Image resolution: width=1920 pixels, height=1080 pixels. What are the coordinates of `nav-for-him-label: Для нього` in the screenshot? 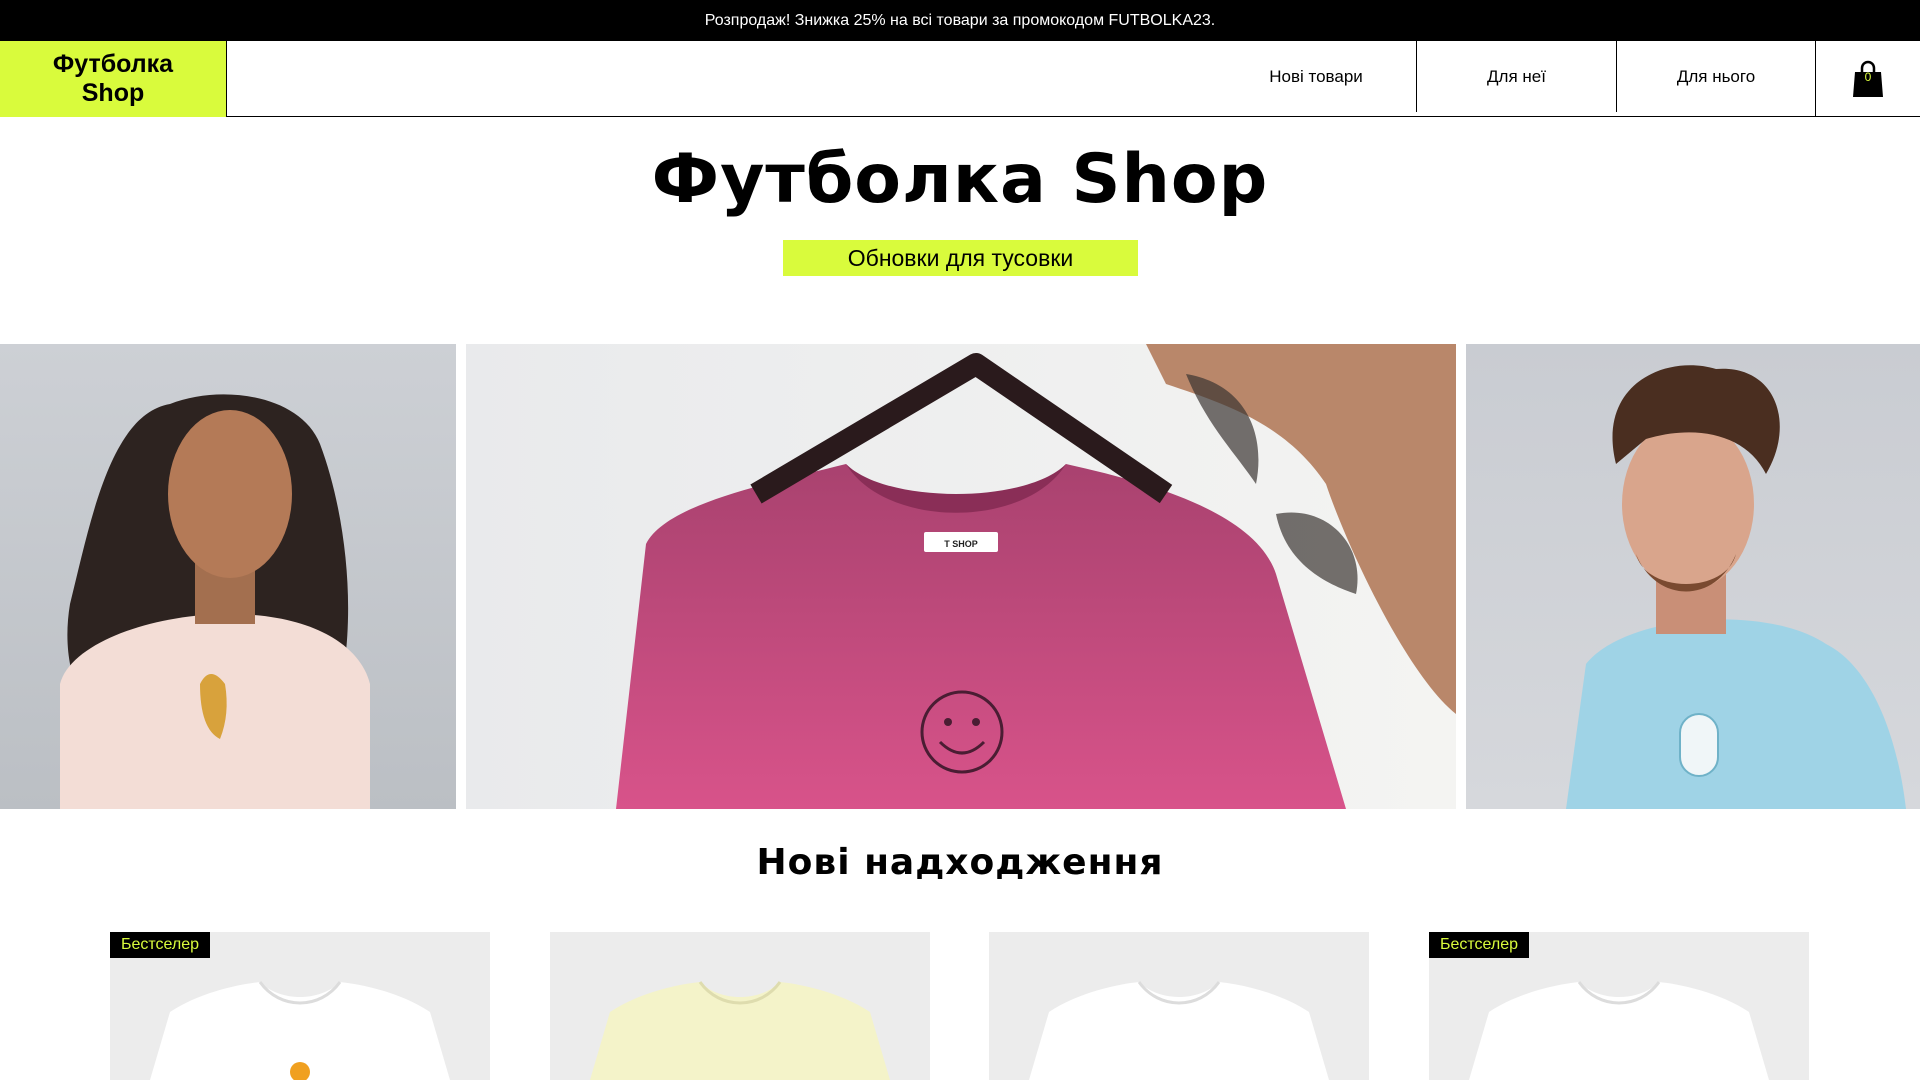 It's located at (1716, 76).